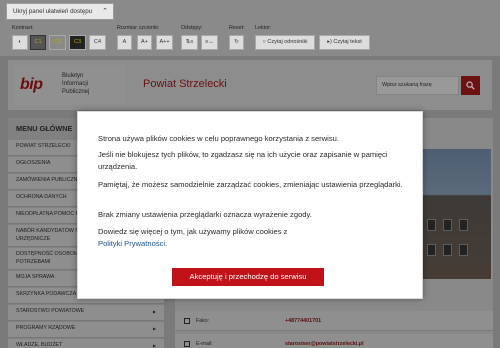 Image resolution: width=500 pixels, height=348 pixels. I want to click on search-icon, so click(470, 85).